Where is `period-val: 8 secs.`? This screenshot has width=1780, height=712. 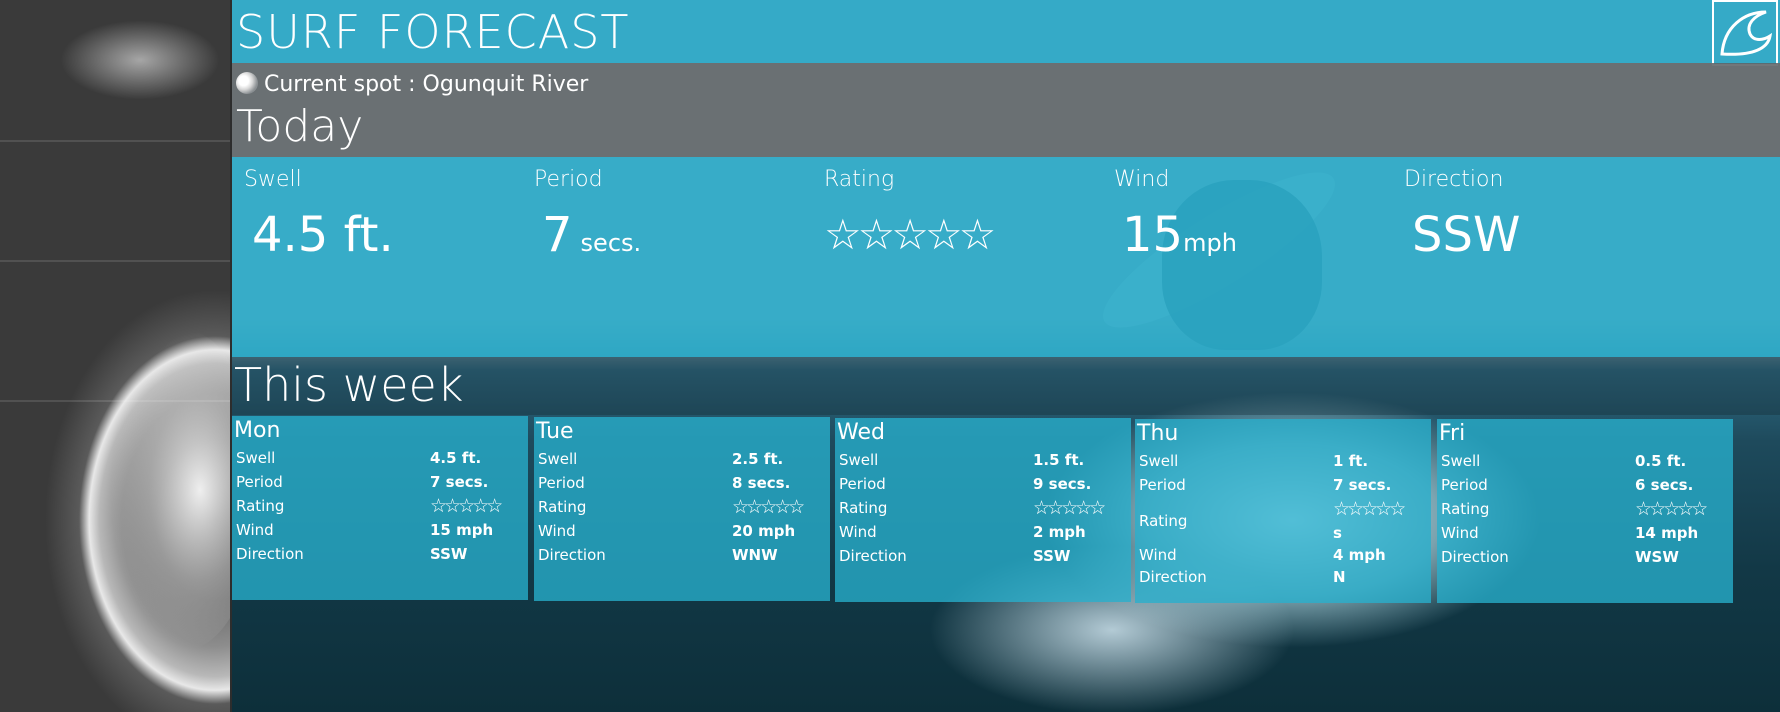
period-val: 8 secs. is located at coordinates (761, 483).